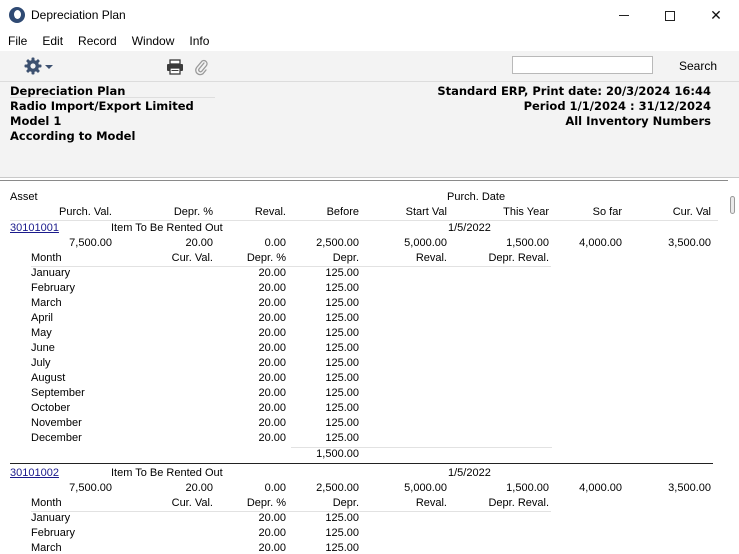 Image resolution: width=739 pixels, height=554 pixels. What do you see at coordinates (617, 106) in the screenshot?
I see `period-info: Period 1/1/2024 : 31/12/2024` at bounding box center [617, 106].